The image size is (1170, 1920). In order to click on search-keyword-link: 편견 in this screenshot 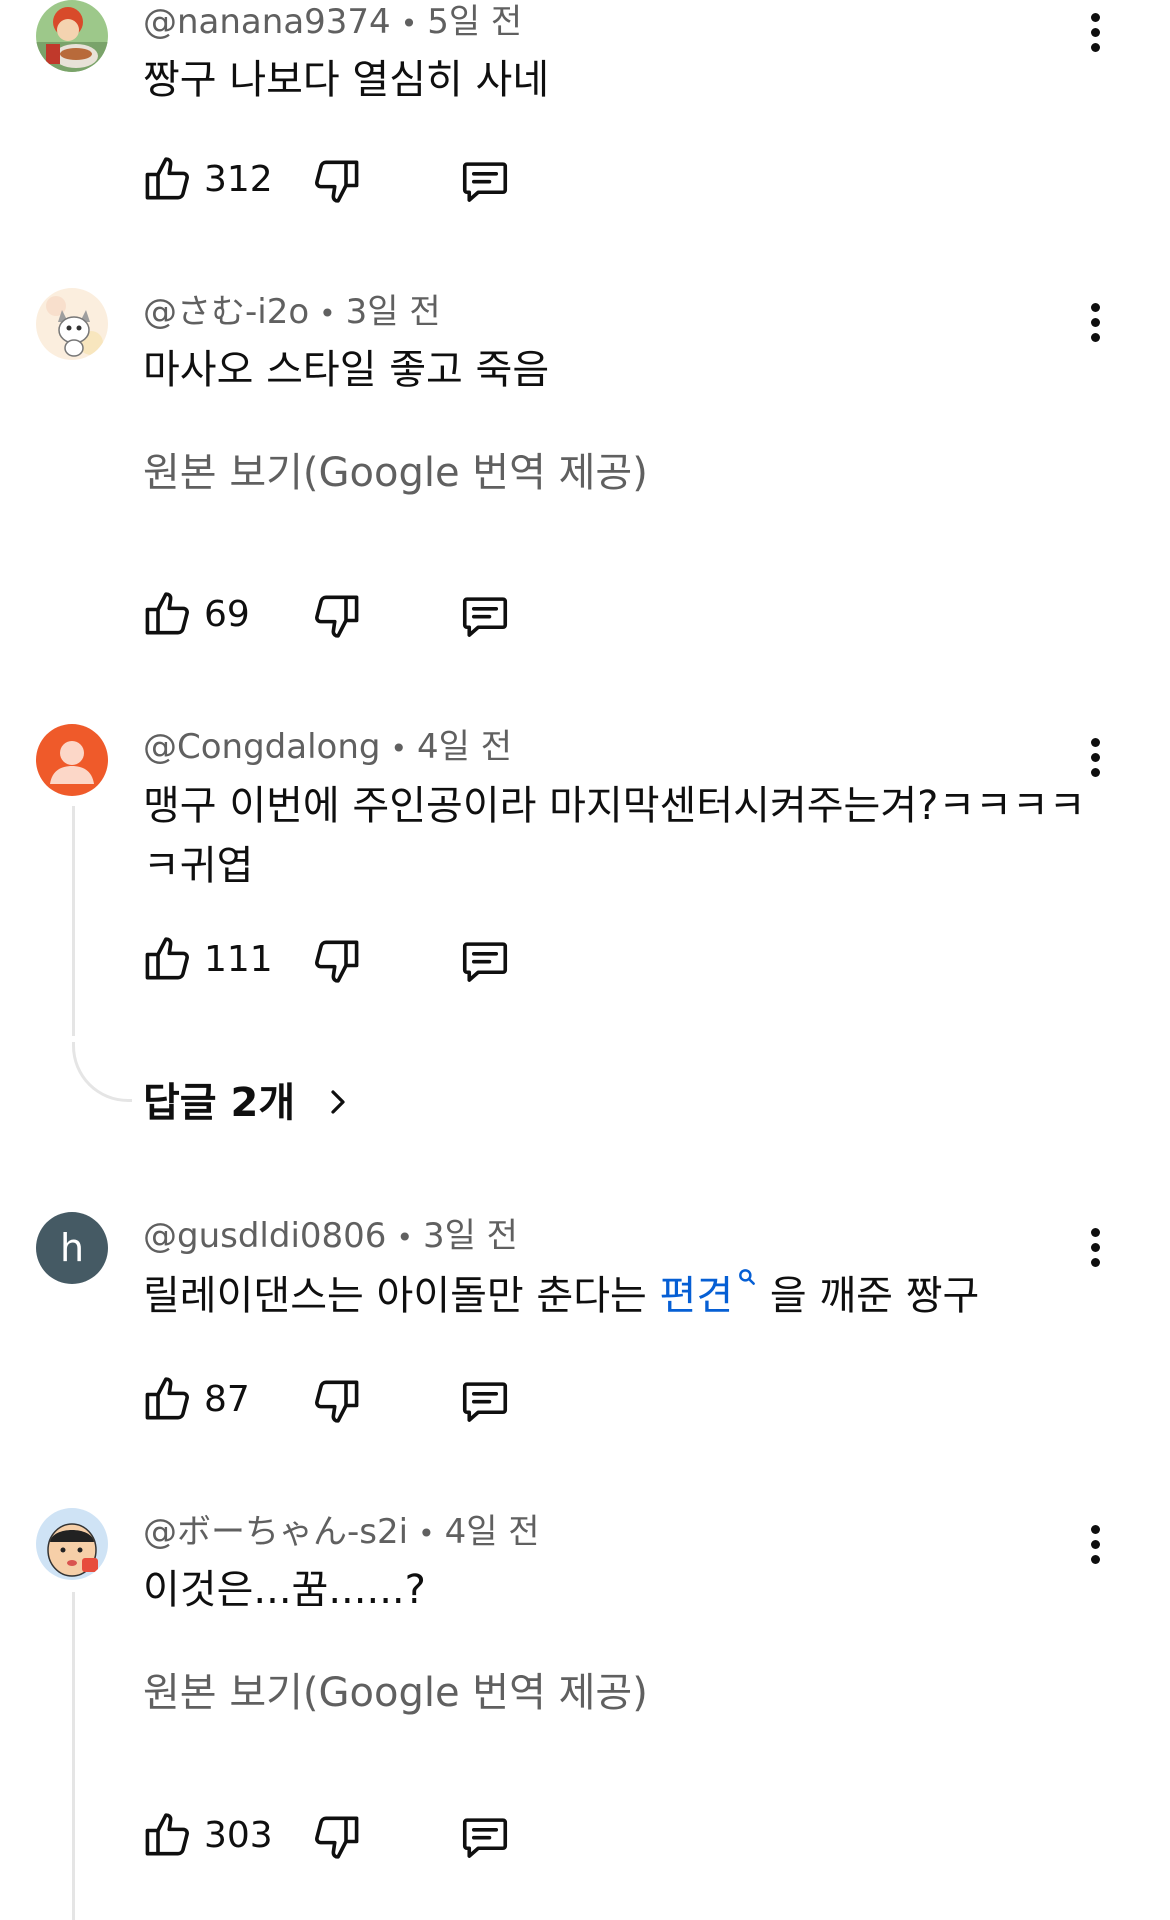, I will do `click(697, 1296)`.